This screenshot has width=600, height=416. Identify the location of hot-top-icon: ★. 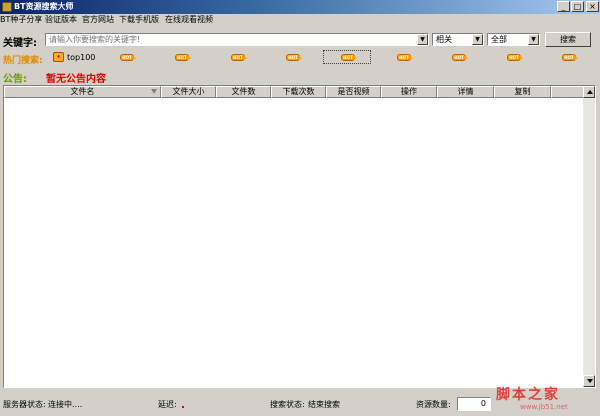
(58, 57).